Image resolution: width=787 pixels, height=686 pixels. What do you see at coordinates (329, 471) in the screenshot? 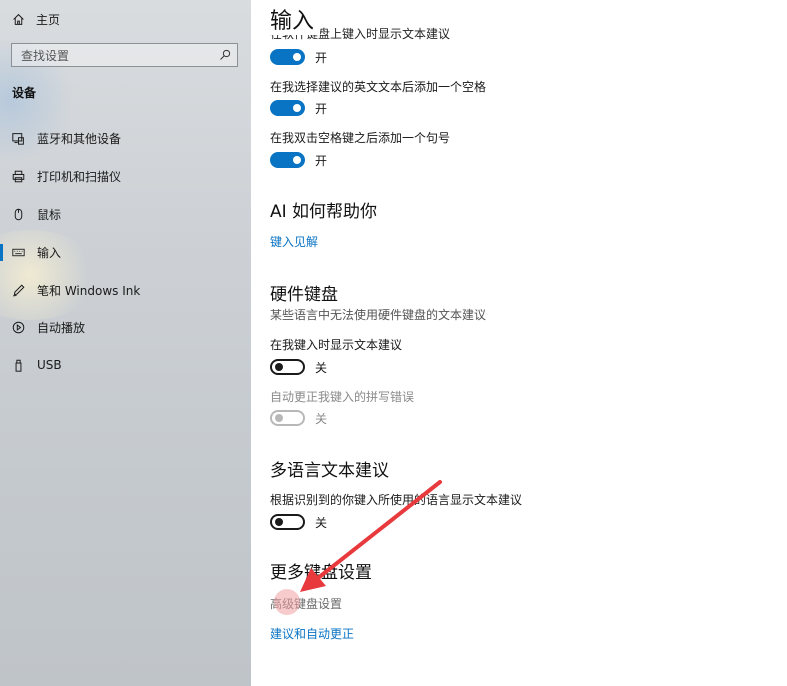
I see `section-heading: 多语言文本建议` at bounding box center [329, 471].